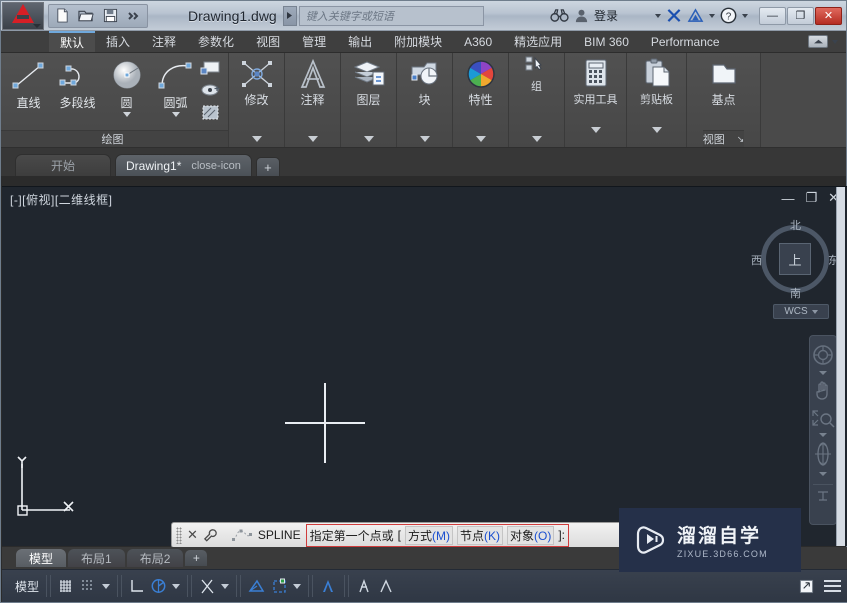 Image resolution: width=847 pixels, height=603 pixels. Describe the element at coordinates (23, 15) in the screenshot. I see `application-menu-button` at that location.